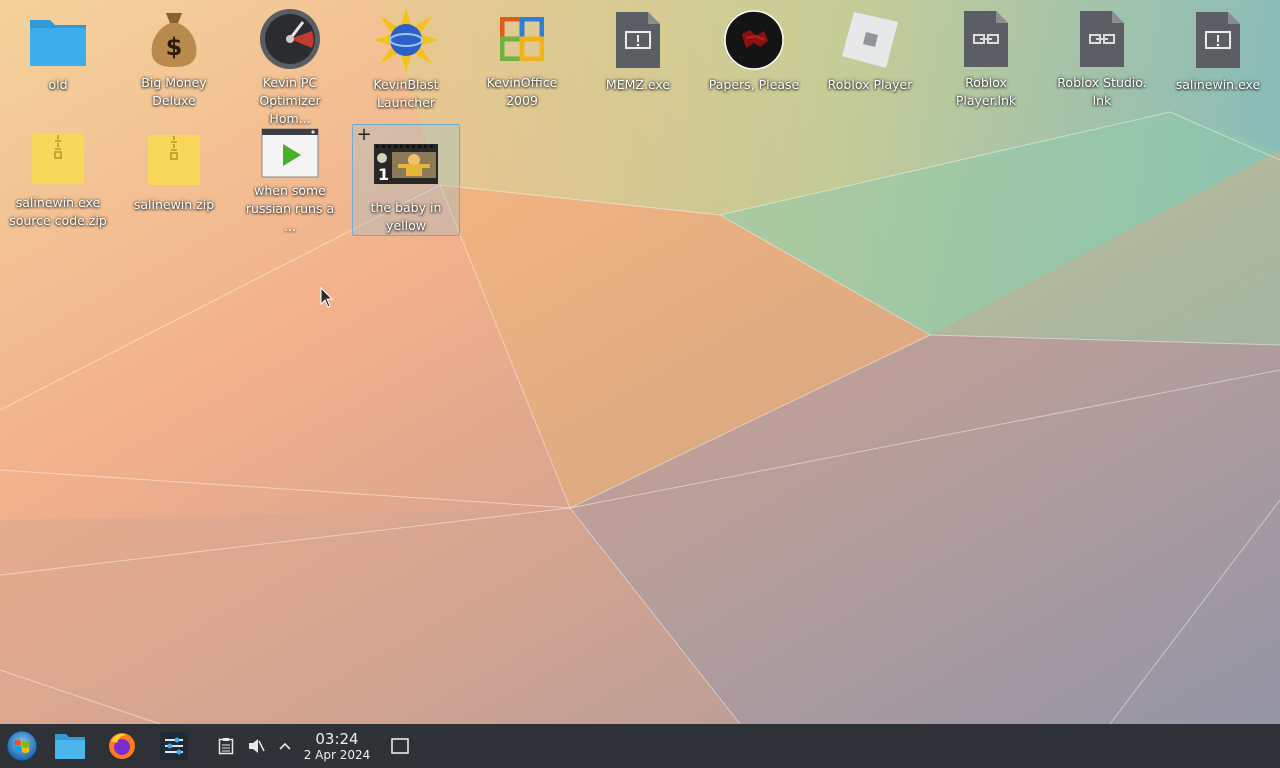 Image resolution: width=1280 pixels, height=768 pixels. I want to click on start-menu-button, so click(22, 746).